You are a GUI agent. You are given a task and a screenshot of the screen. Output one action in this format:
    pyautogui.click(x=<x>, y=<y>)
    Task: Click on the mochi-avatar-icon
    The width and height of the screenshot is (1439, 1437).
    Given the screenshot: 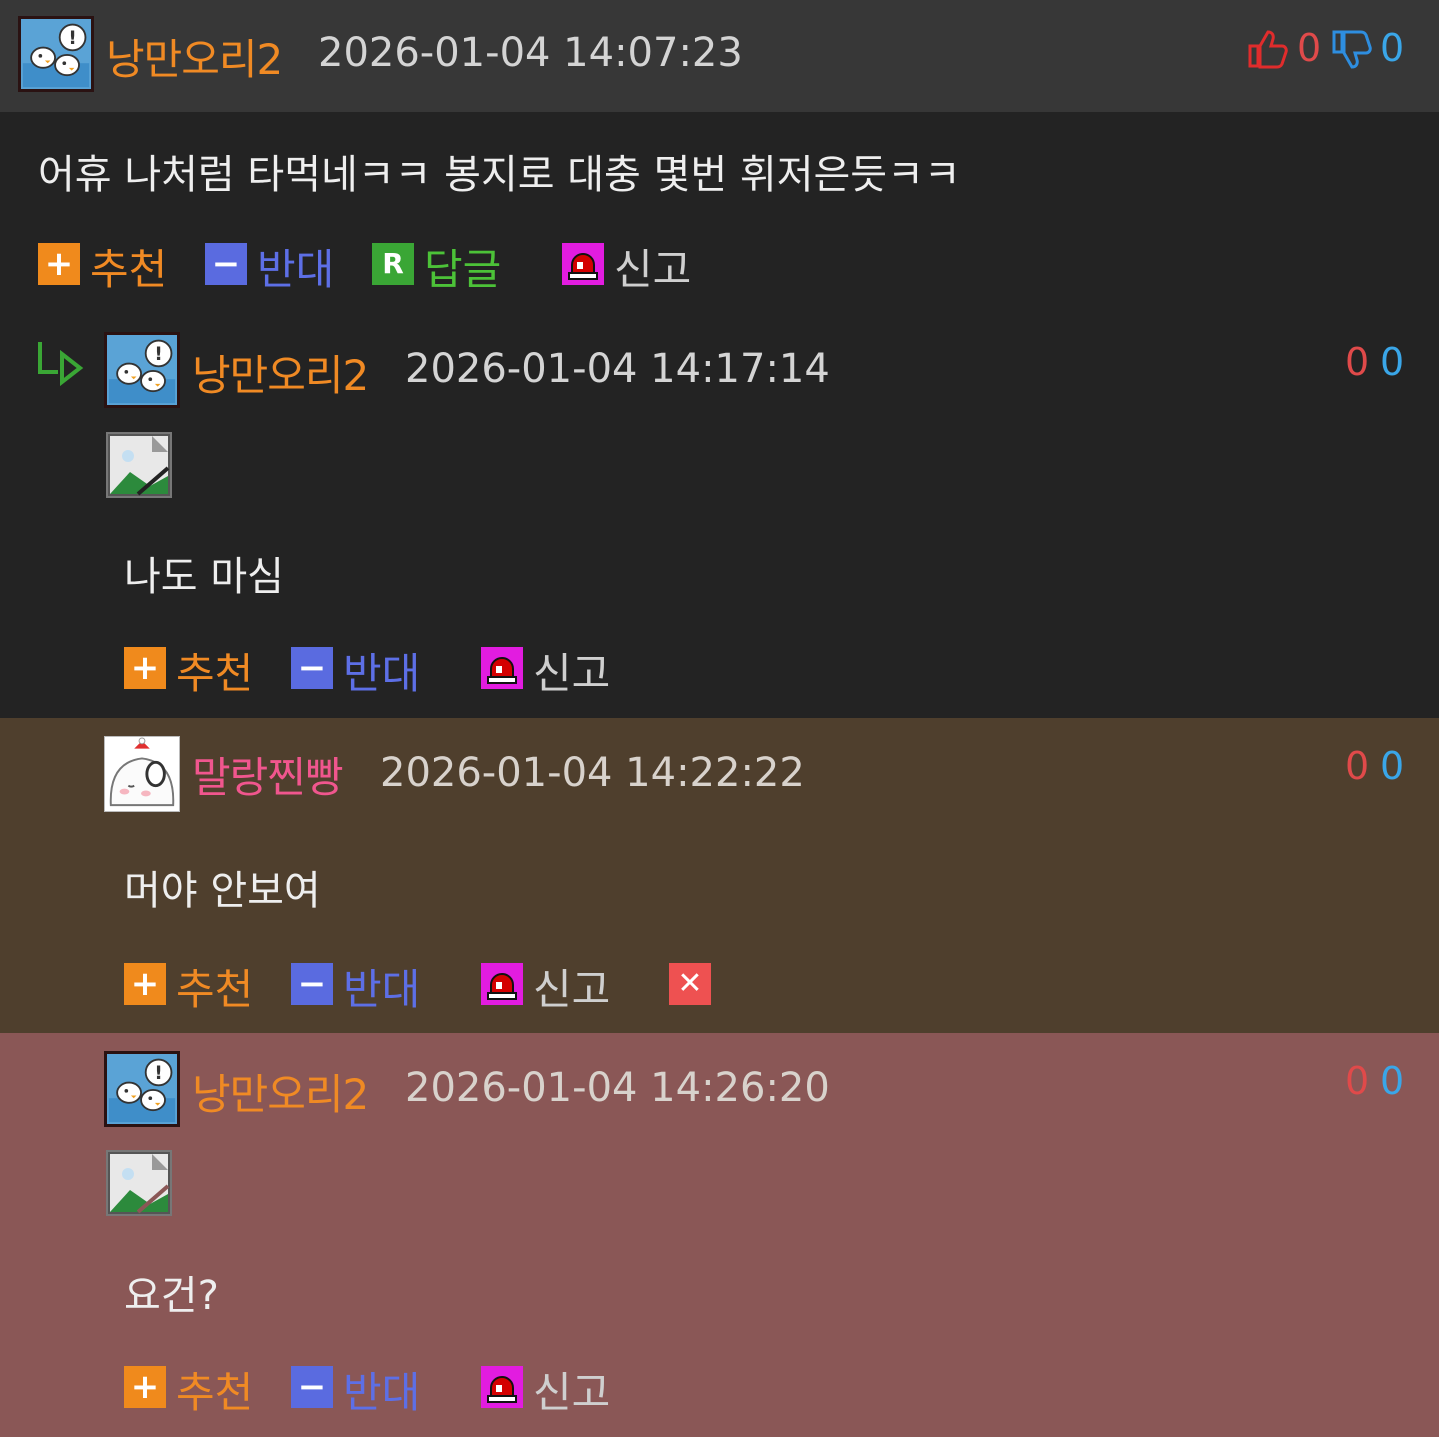 What is the action you would take?
    pyautogui.click(x=142, y=774)
    